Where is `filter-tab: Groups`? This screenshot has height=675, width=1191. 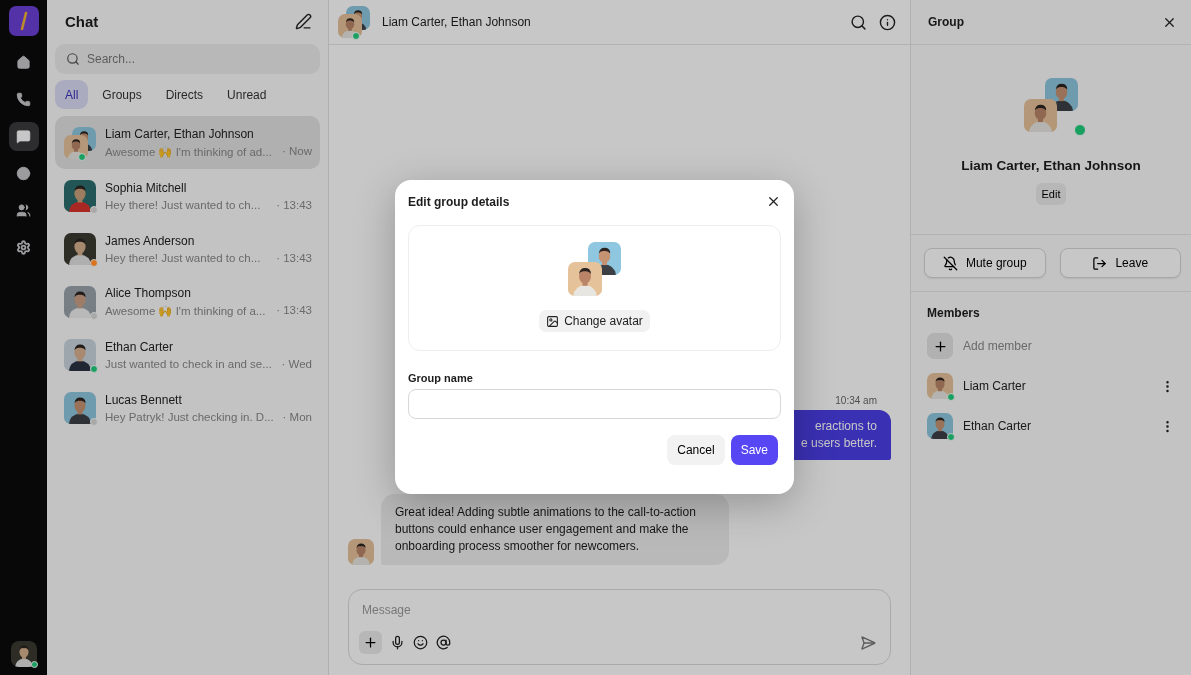
filter-tab: Groups is located at coordinates (122, 94).